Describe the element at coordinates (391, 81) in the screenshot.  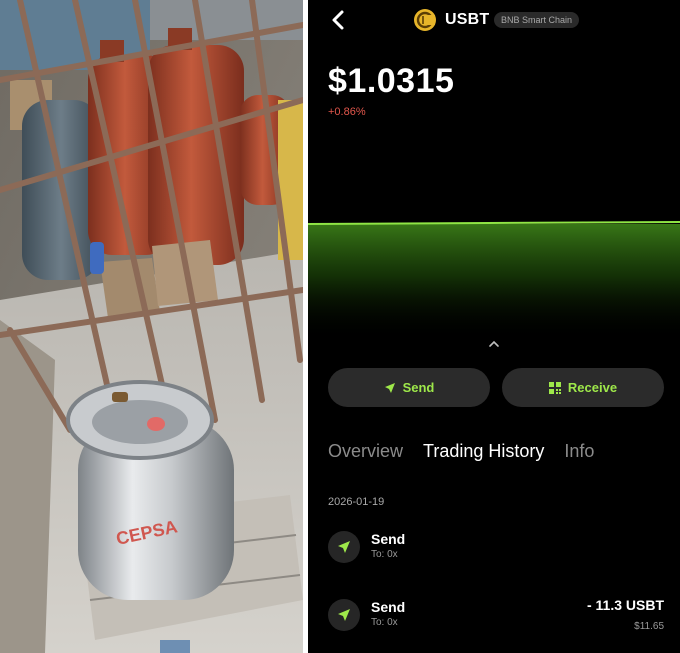
I see `token-price: $1.0315` at that location.